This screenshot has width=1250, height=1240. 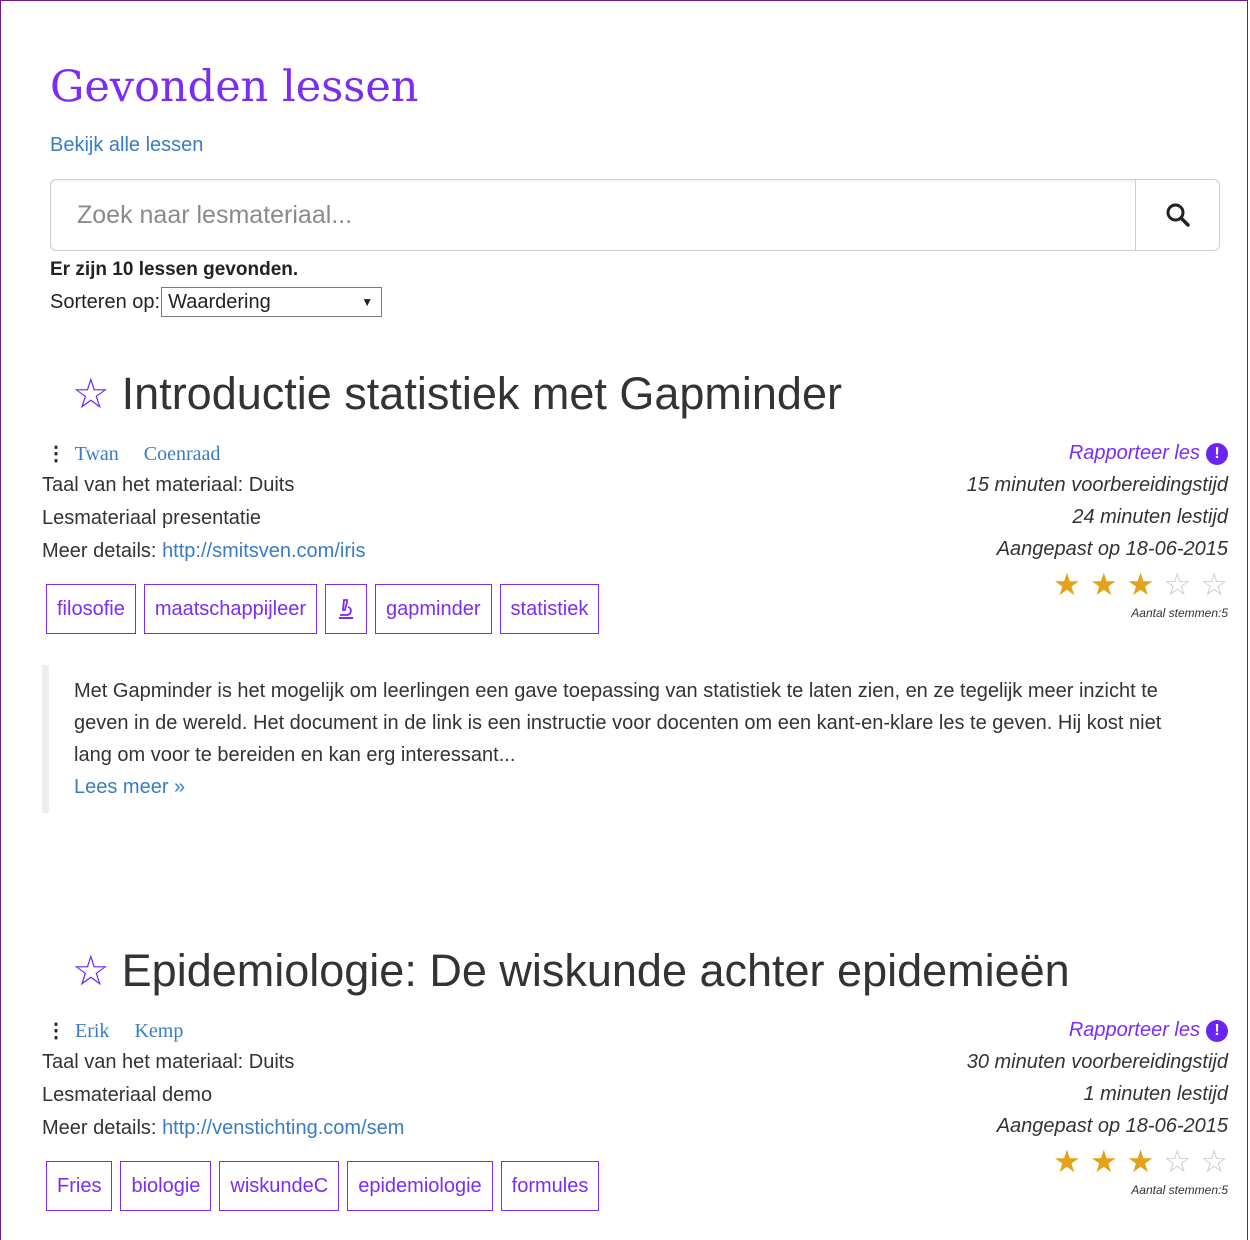 I want to click on tag: statistiek, so click(x=549, y=609).